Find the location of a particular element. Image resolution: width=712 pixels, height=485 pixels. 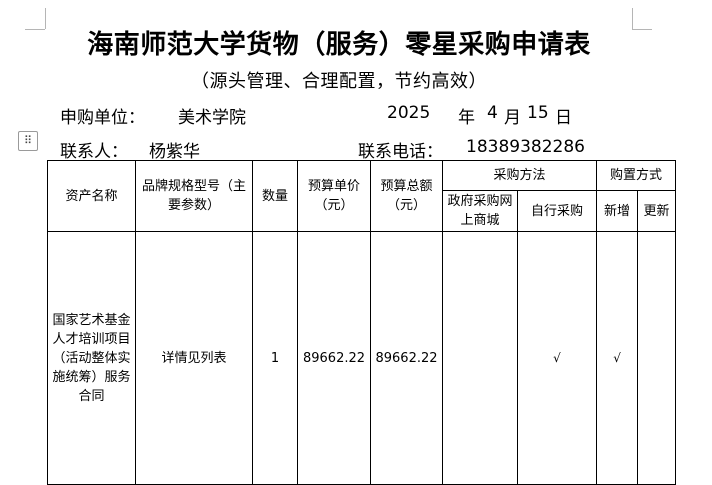

header-purchase-type: 购置方式 is located at coordinates (636, 175).